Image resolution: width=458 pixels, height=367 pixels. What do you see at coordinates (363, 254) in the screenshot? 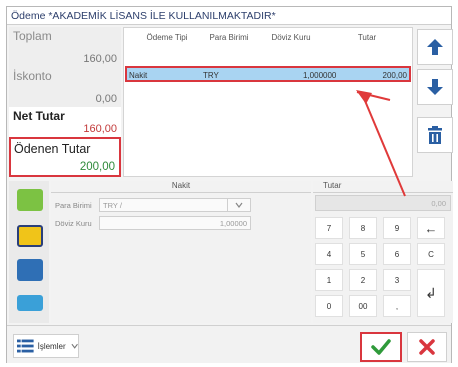
I see `key-5: 5` at bounding box center [363, 254].